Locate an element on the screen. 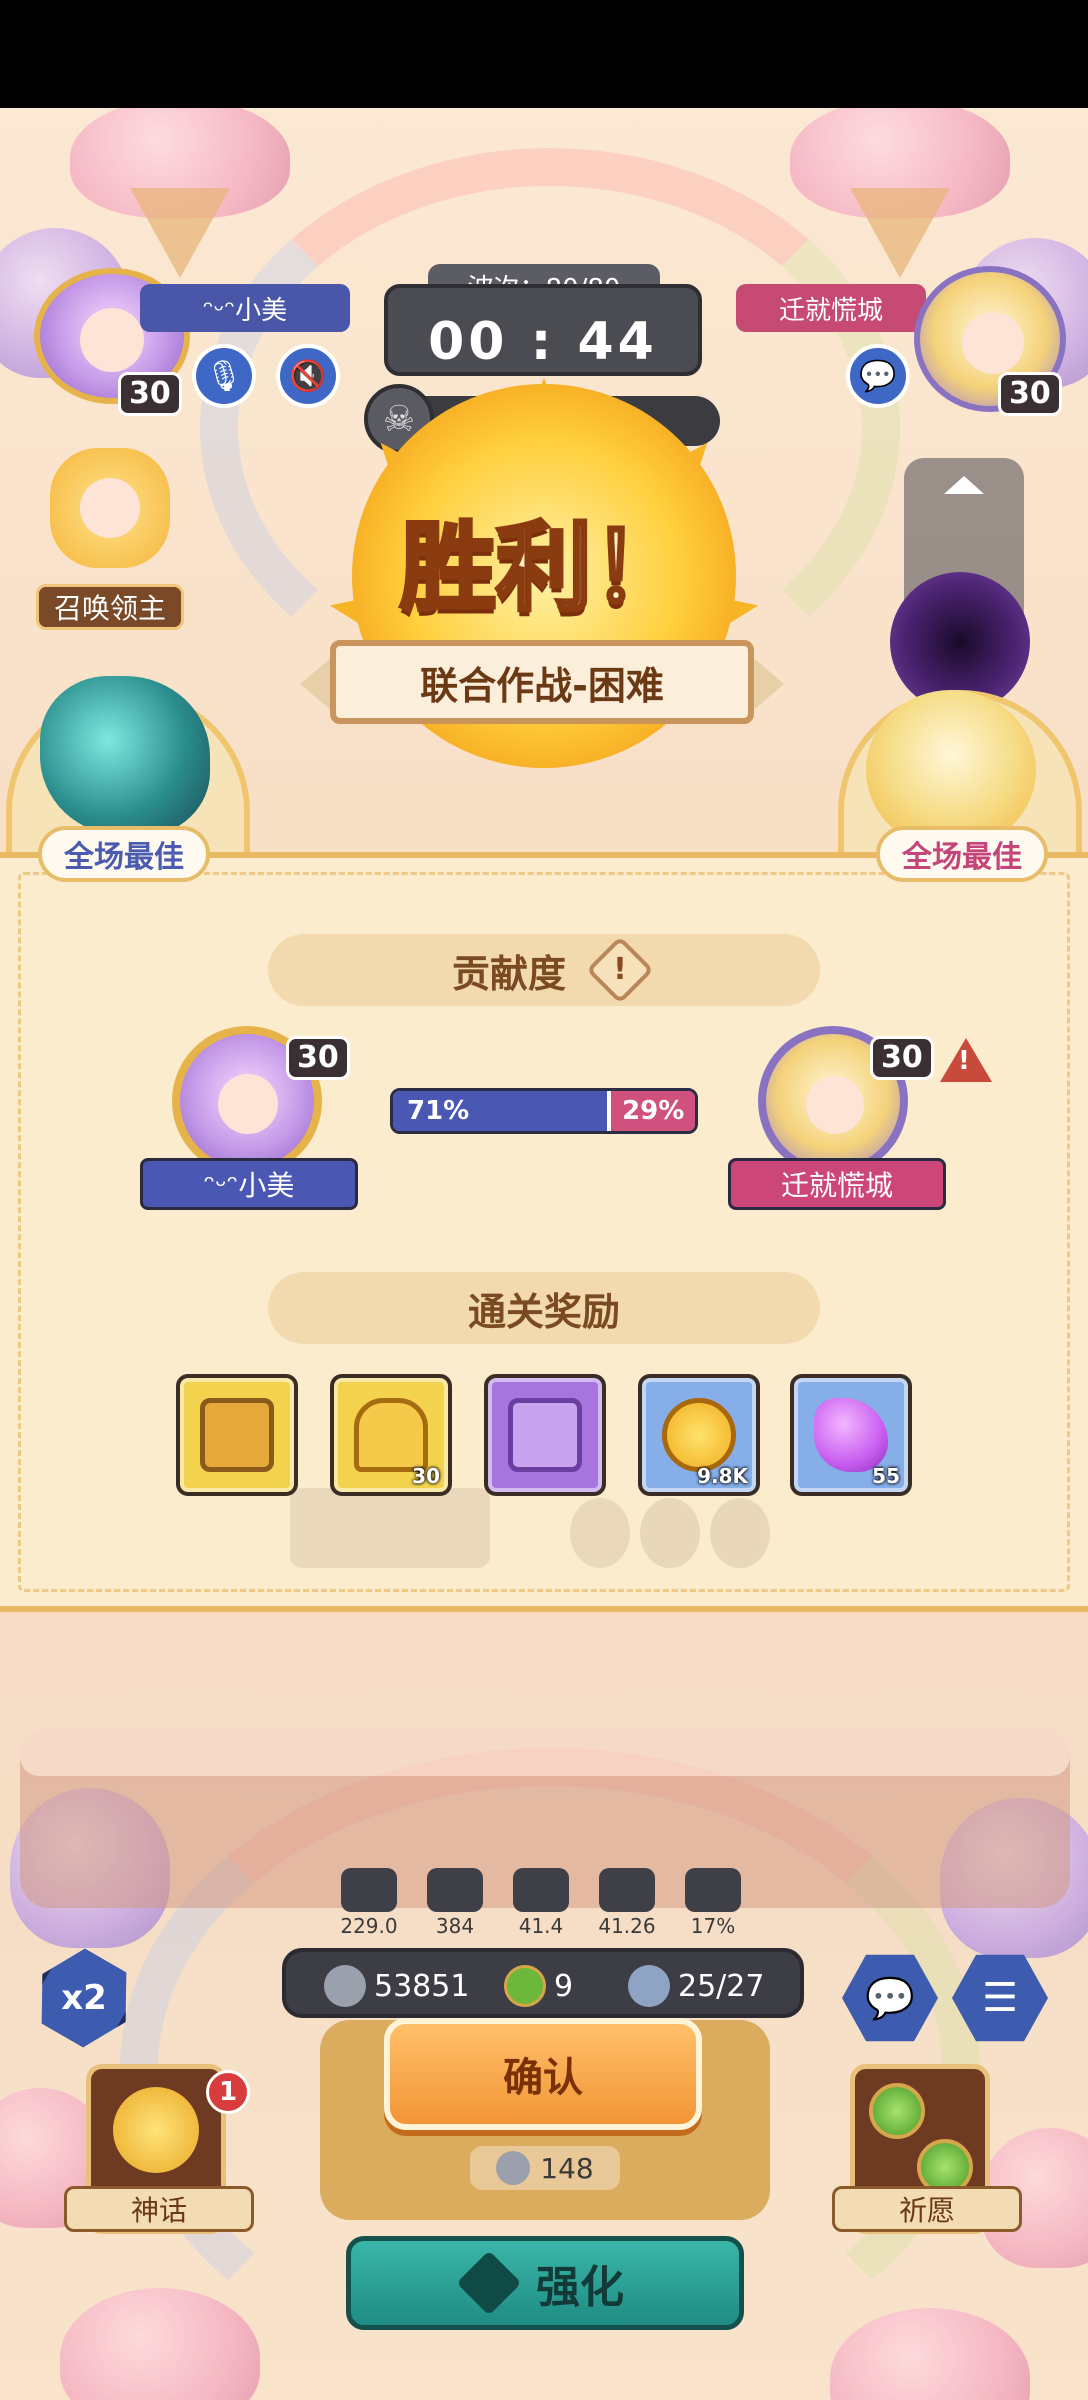 This screenshot has height=2400, width=1088. myth-label: 神话 is located at coordinates (159, 2209).